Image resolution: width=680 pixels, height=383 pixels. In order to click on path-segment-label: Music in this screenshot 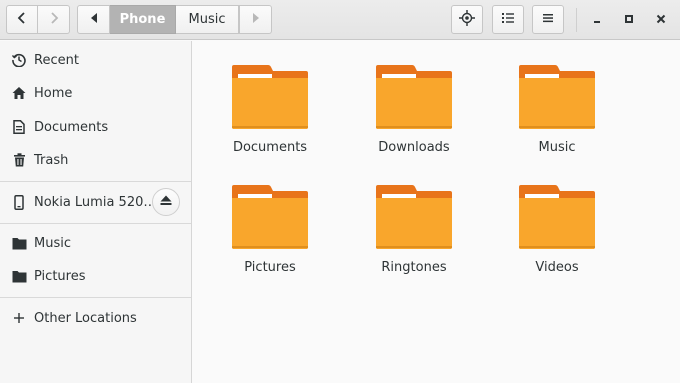, I will do `click(207, 19)`.